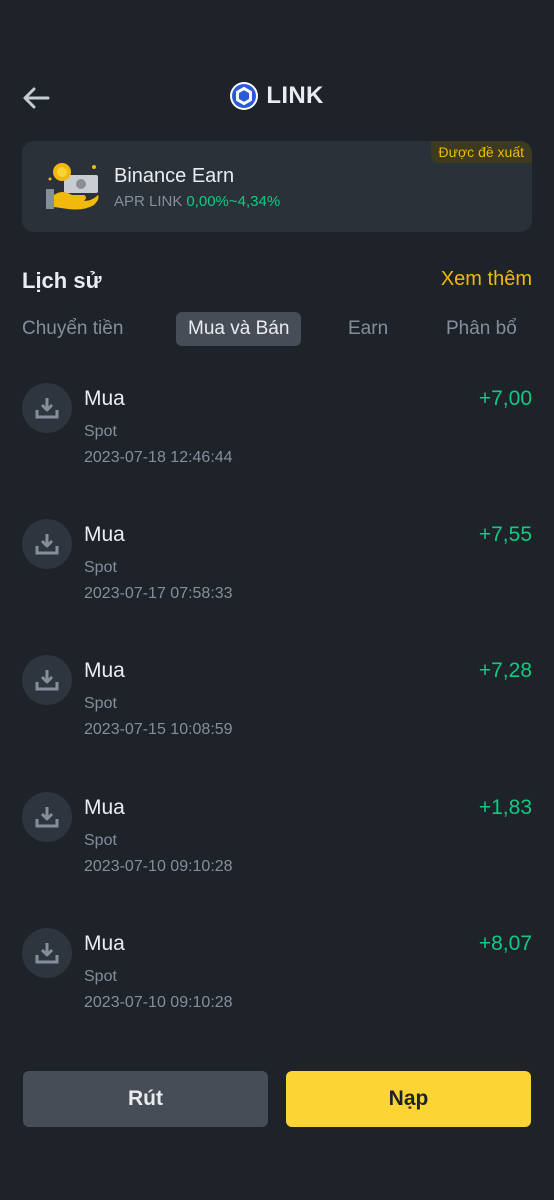 This screenshot has height=1200, width=554. I want to click on transaction-row: Mua Spot 2023-07-17 07:58:33 +7,55, so click(277, 574).